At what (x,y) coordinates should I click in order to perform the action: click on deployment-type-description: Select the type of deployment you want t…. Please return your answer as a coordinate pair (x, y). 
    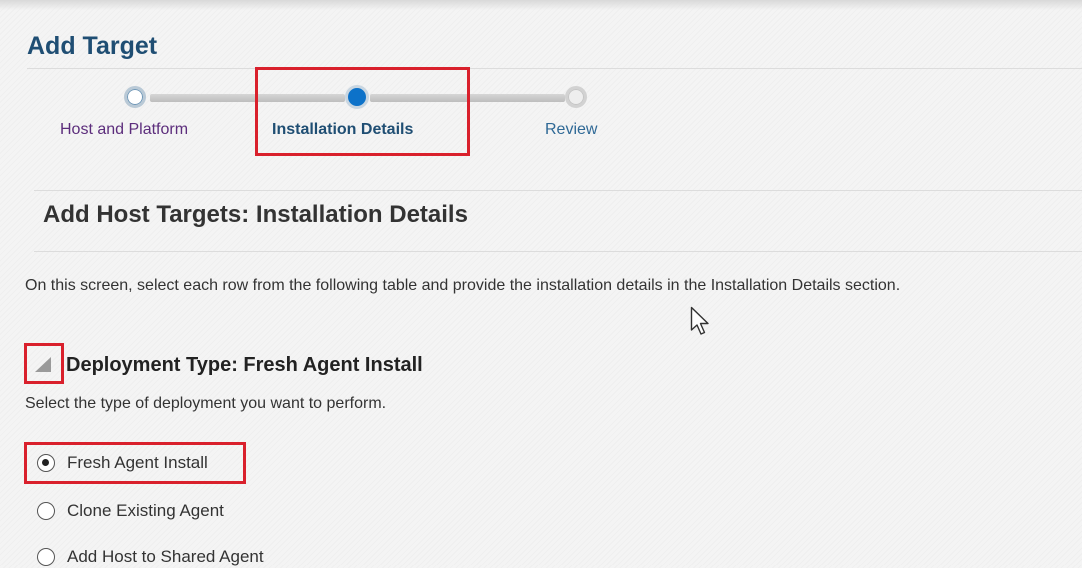
    Looking at the image, I should click on (206, 403).